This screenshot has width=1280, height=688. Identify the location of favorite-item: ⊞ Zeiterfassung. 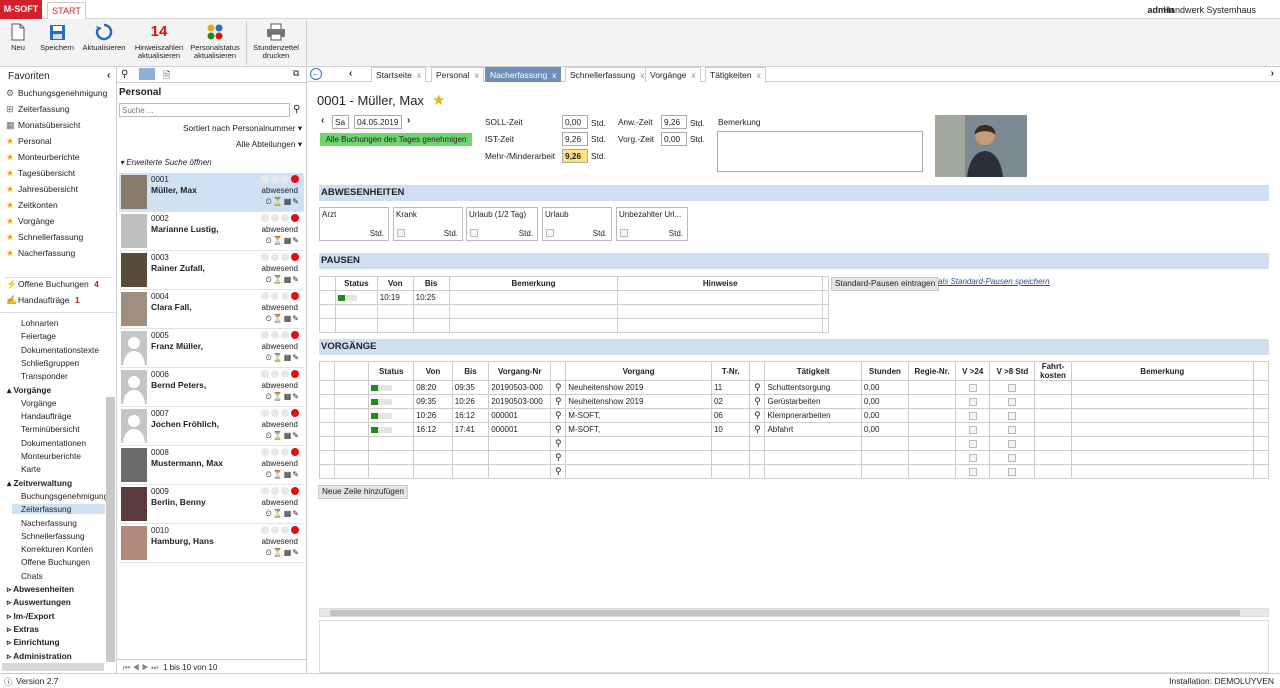
(38, 109).